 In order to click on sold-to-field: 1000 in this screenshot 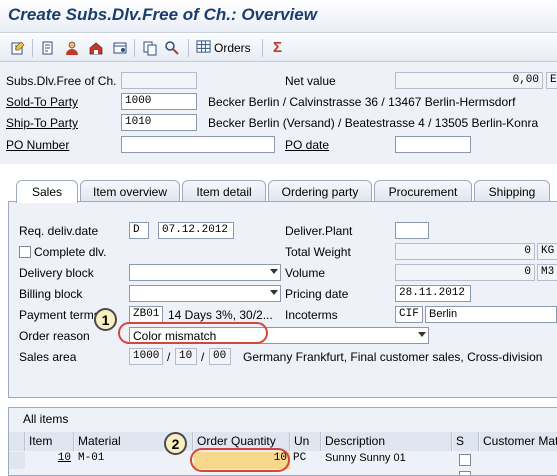, I will do `click(159, 101)`.